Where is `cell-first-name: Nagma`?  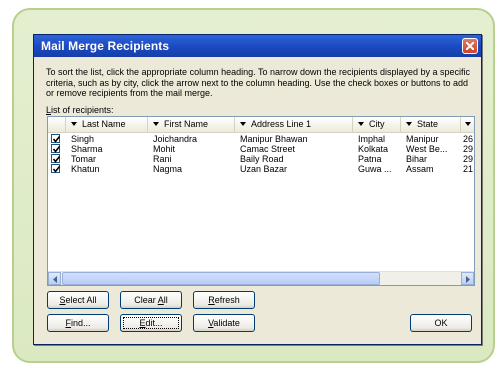 cell-first-name: Nagma is located at coordinates (168, 169).